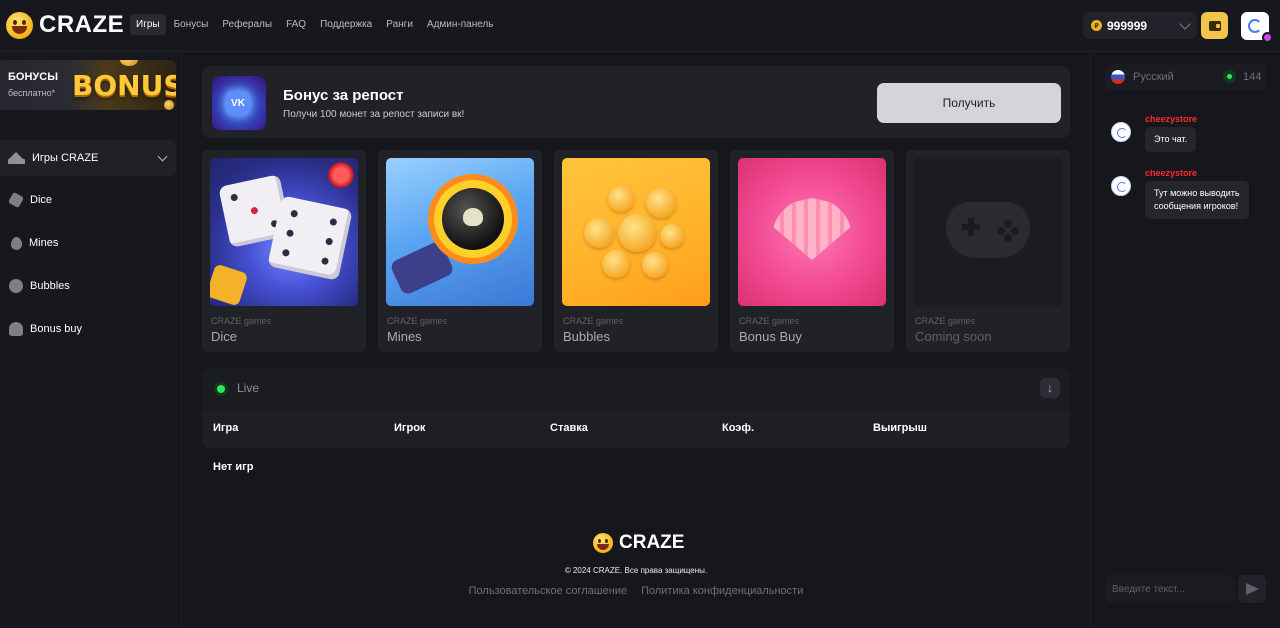 The image size is (1280, 628). What do you see at coordinates (1196, 206) in the screenshot?
I see `message-line: сообщения игроков!` at bounding box center [1196, 206].